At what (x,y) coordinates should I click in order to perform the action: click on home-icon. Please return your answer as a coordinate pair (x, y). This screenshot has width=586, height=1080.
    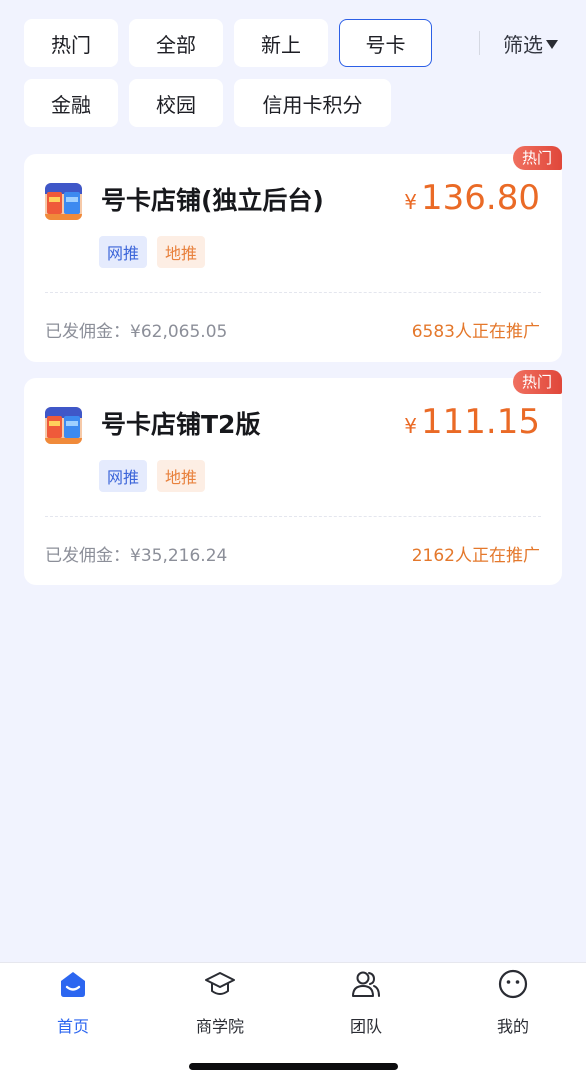
    Looking at the image, I should click on (73, 984).